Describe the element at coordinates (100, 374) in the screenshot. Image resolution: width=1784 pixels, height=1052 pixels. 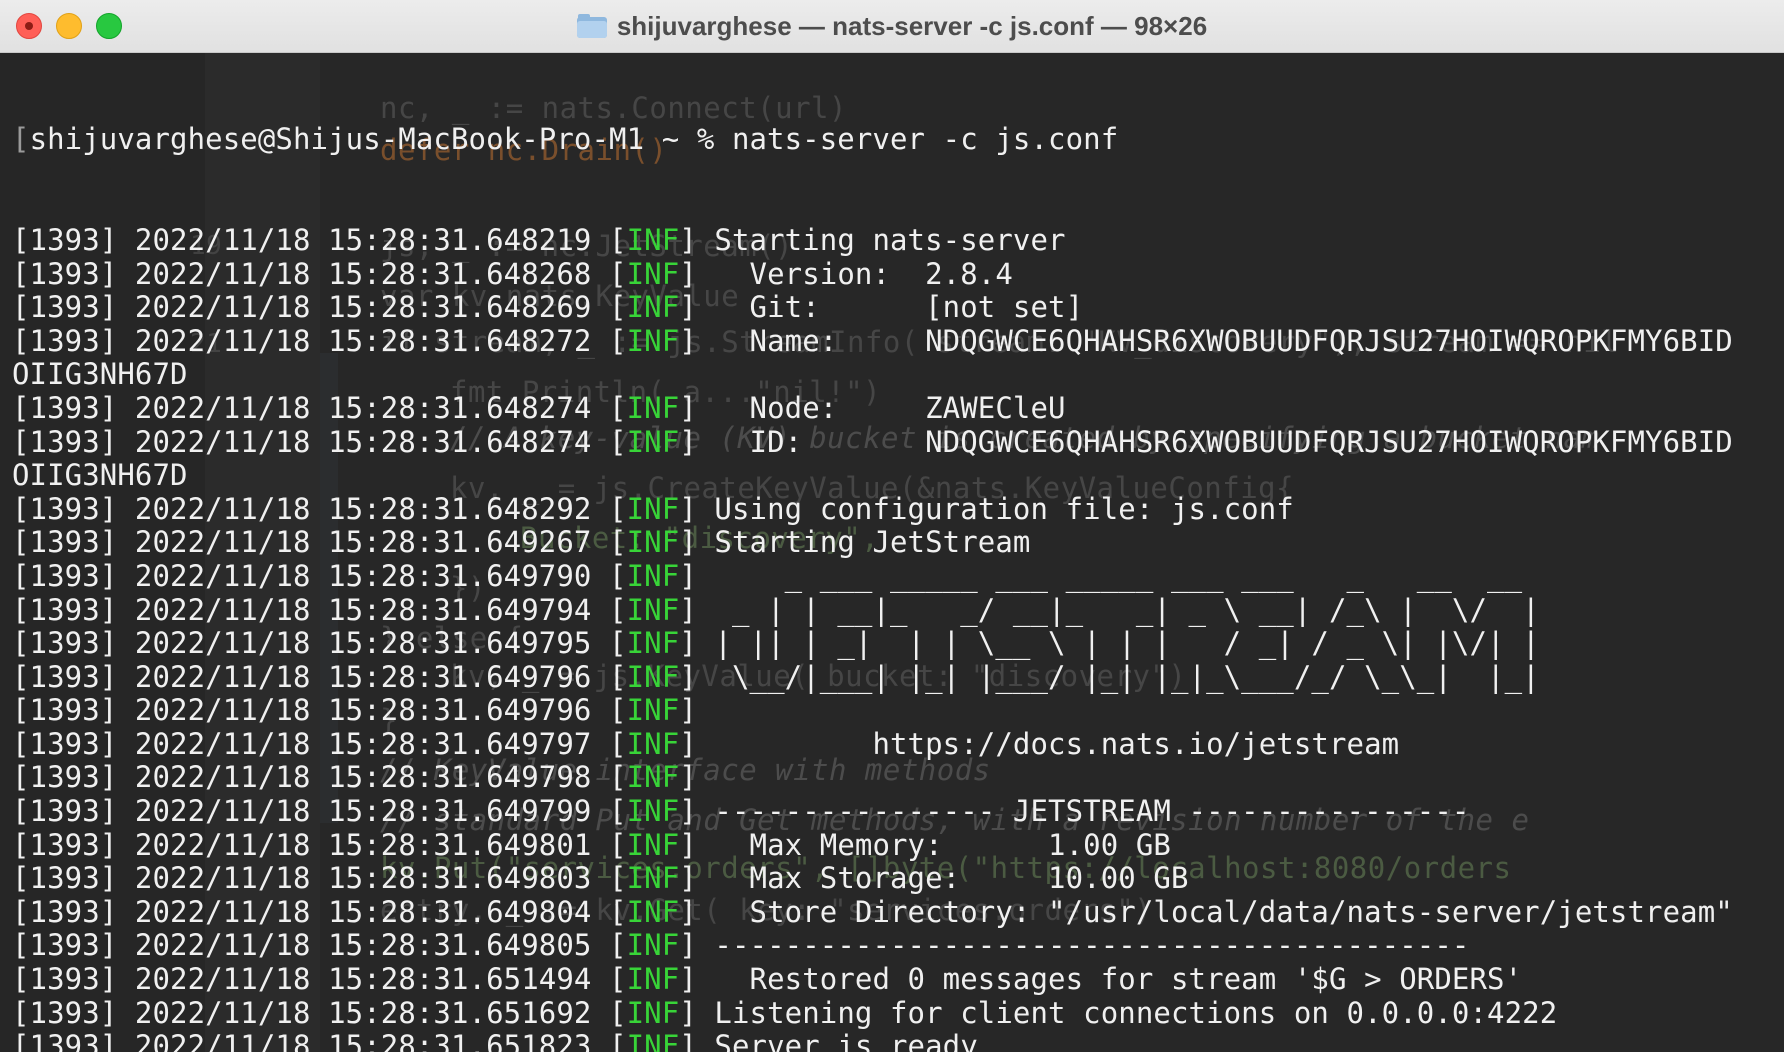
I see `log-wrap-text: OIIG3NH67D` at that location.